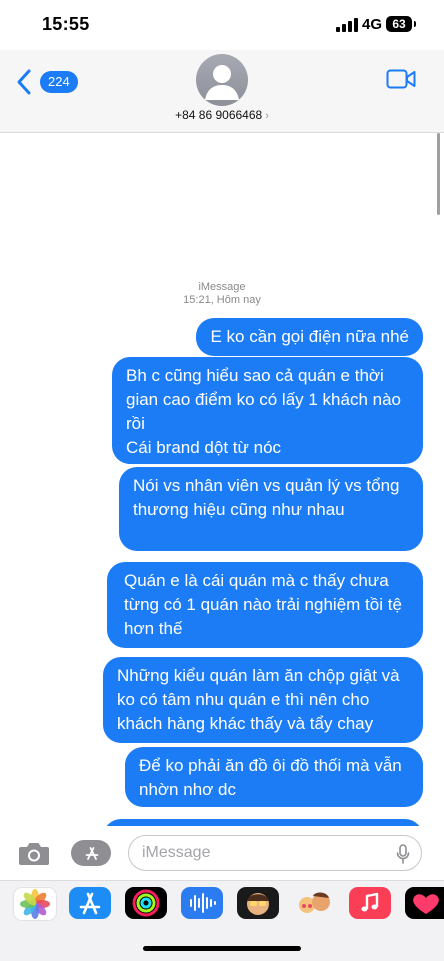 Image resolution: width=444 pixels, height=961 pixels. I want to click on status-time: 15:55, so click(66, 24).